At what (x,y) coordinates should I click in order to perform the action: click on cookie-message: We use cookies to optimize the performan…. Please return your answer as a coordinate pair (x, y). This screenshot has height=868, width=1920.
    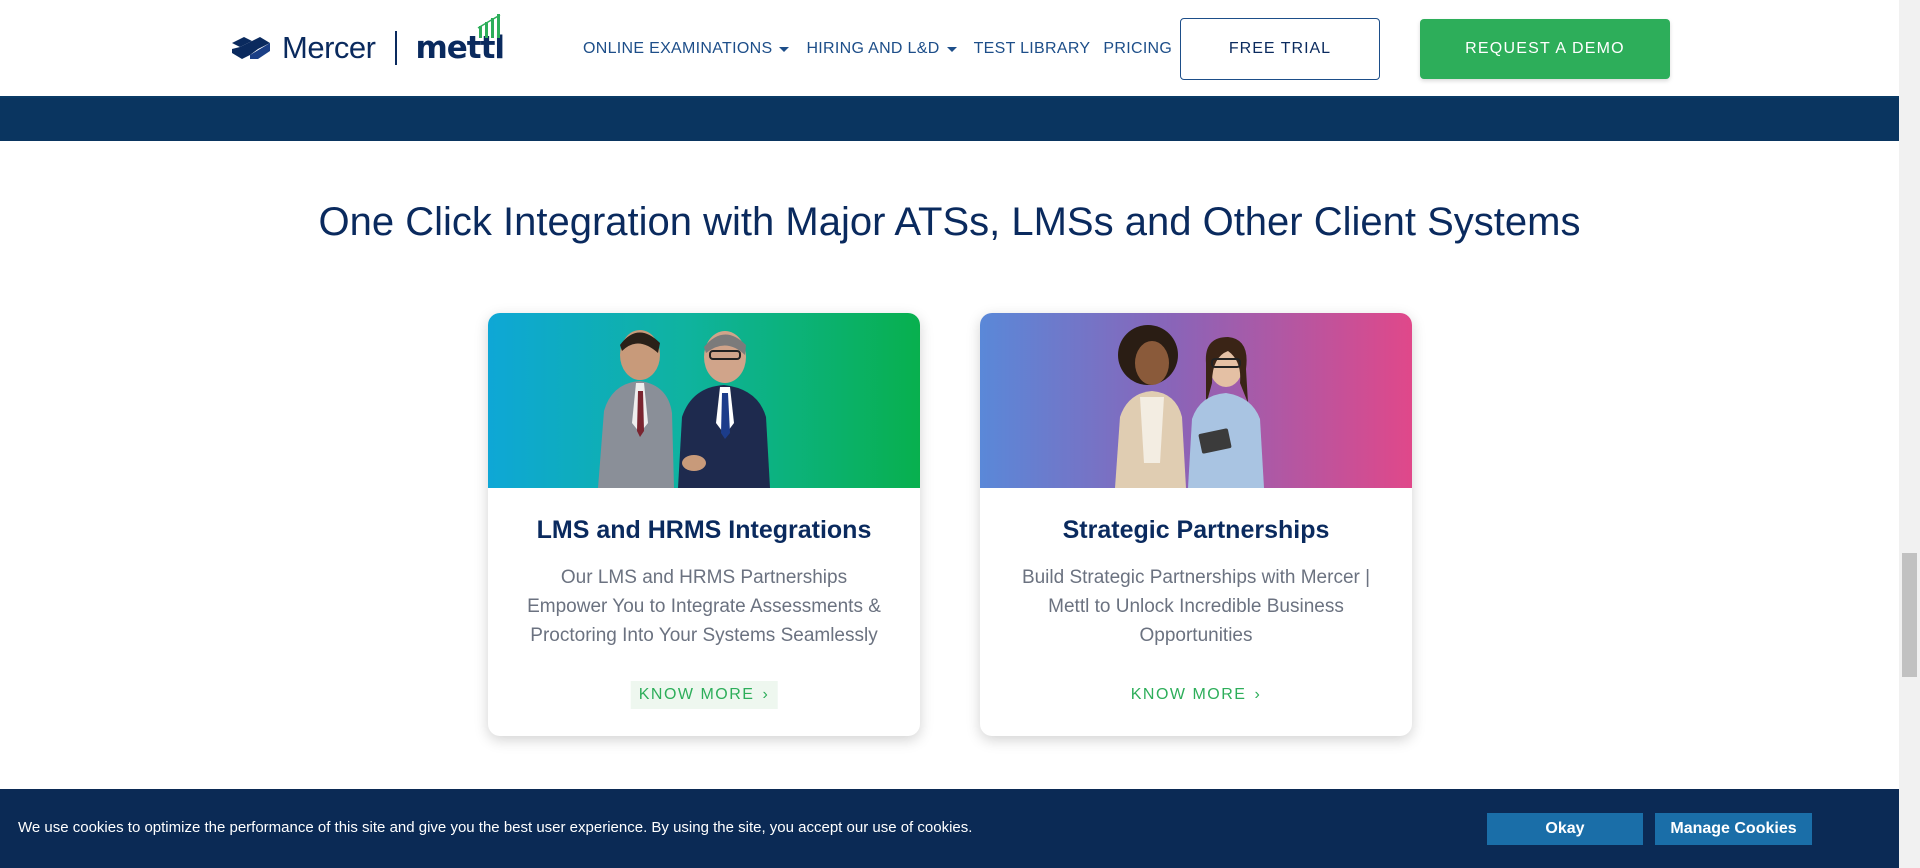
    Looking at the image, I should click on (495, 827).